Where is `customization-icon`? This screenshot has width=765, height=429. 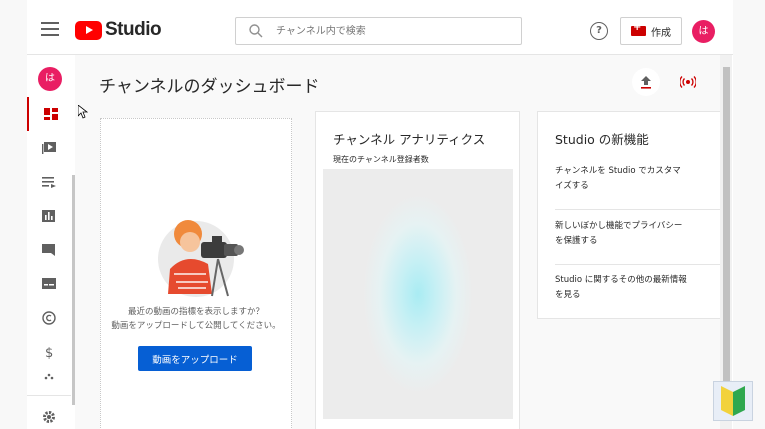 customization-icon is located at coordinates (49, 376).